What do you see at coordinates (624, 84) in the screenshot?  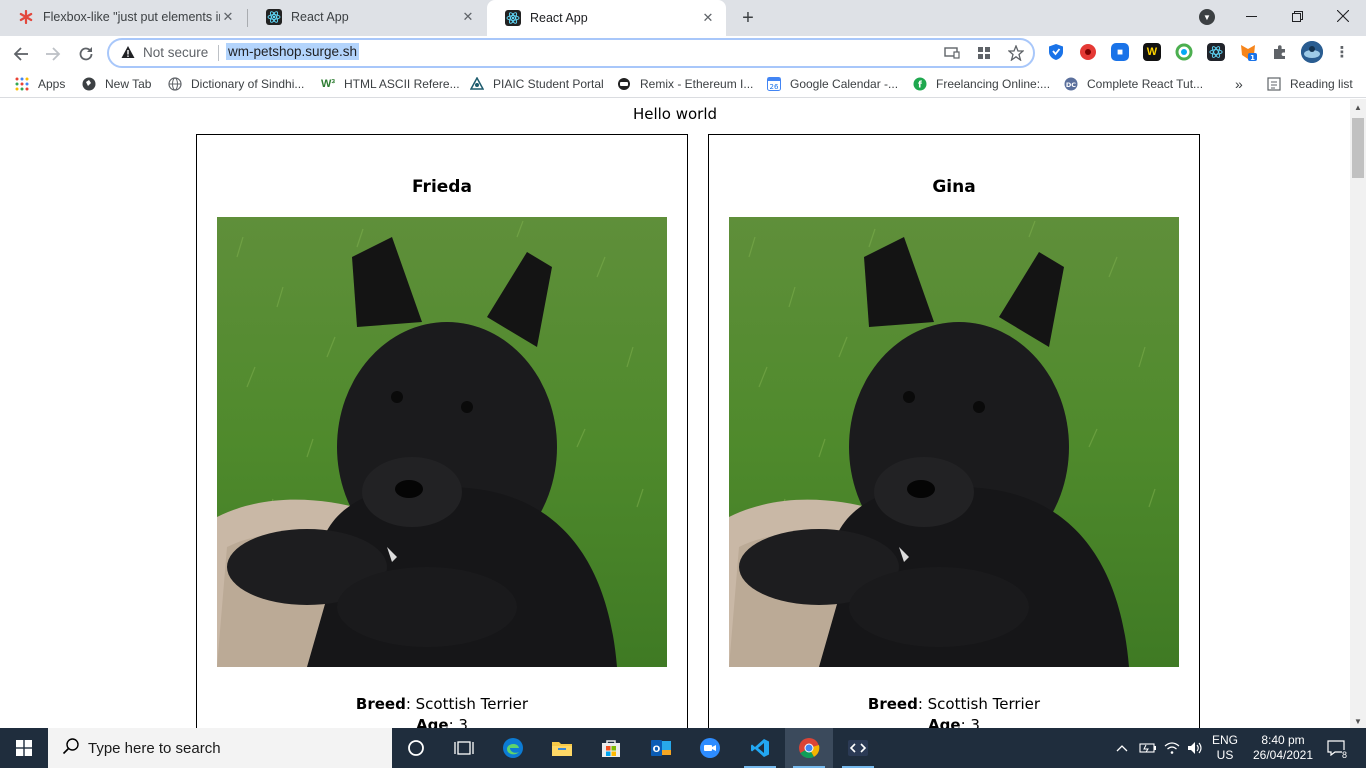 I see `remix-icon` at bounding box center [624, 84].